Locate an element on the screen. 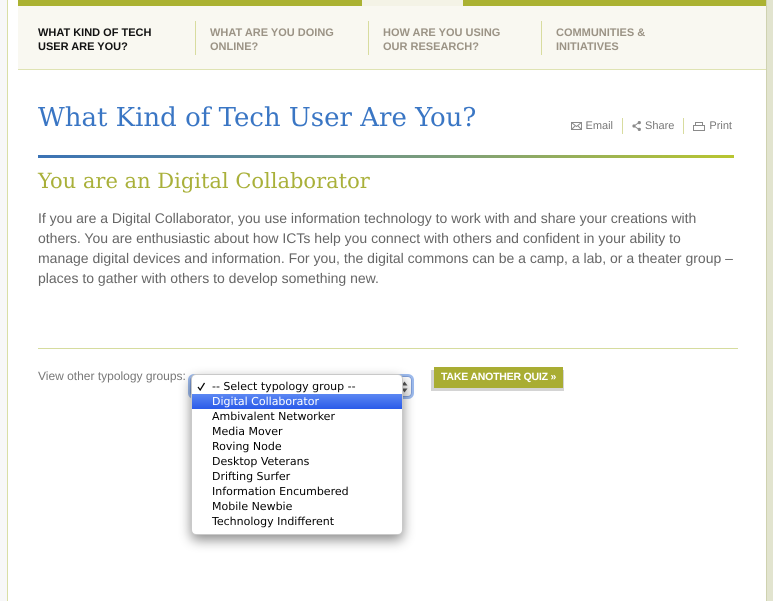 The image size is (773, 601). result-heading: You are an Digital Collaborator is located at coordinates (204, 181).